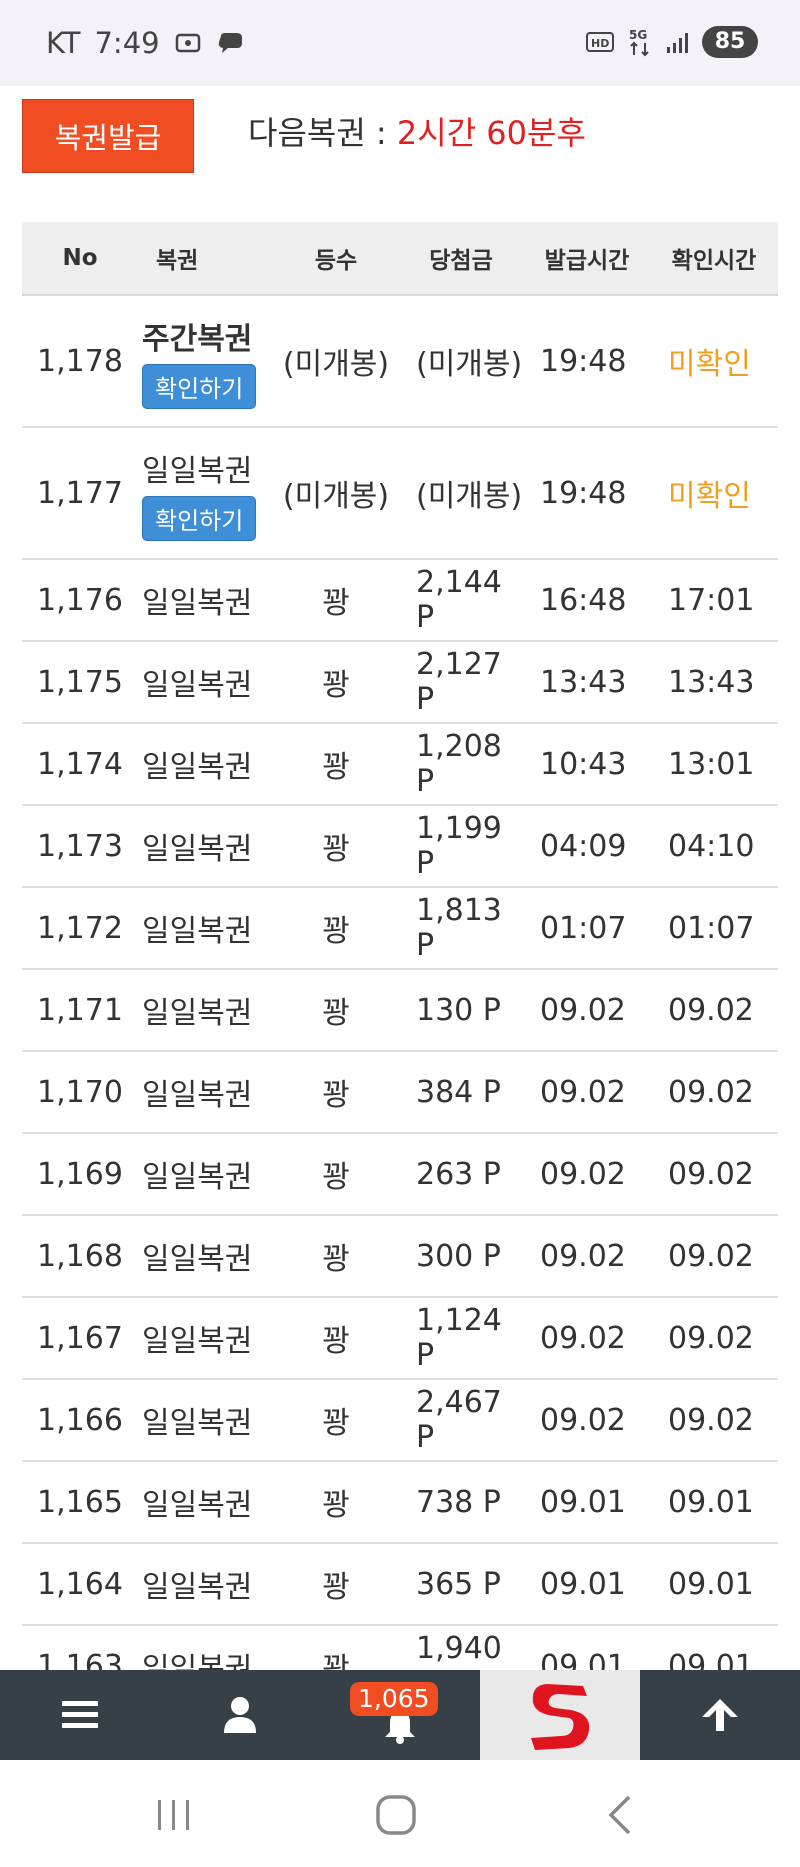 The width and height of the screenshot is (800, 1867). What do you see at coordinates (400, 683) in the screenshot?
I see `table-row: 1,175 일일복권 꽝 2,127 P 13:43 13:43` at bounding box center [400, 683].